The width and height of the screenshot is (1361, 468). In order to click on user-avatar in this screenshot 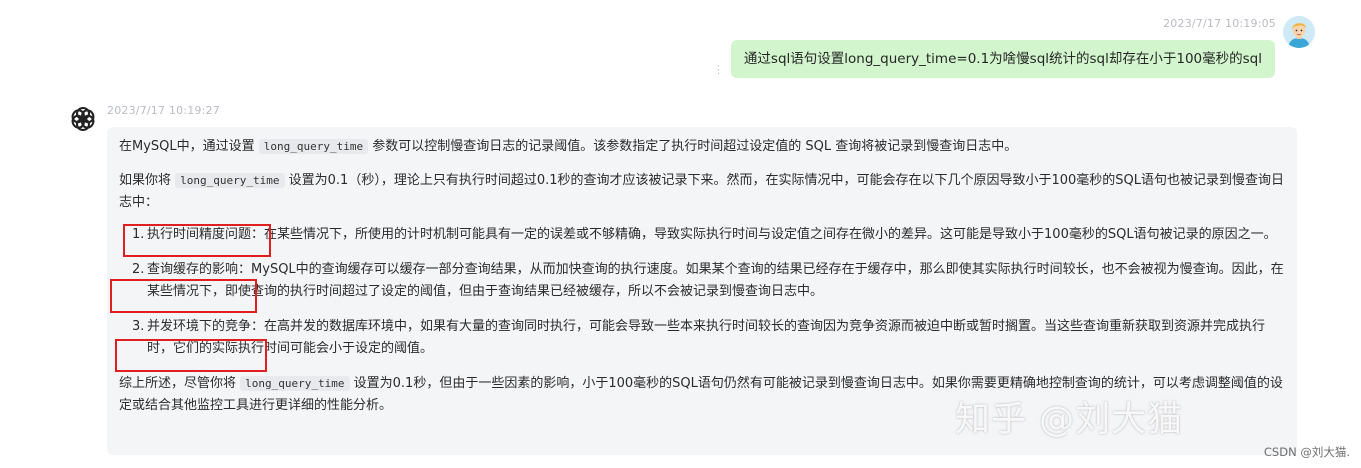, I will do `click(1299, 32)`.